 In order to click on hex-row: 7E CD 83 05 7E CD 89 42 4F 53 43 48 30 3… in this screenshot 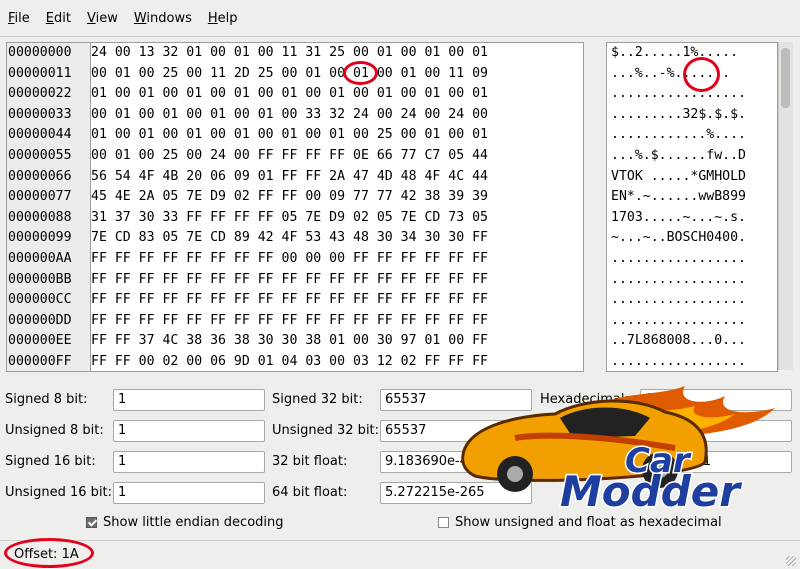, I will do `click(289, 238)`.